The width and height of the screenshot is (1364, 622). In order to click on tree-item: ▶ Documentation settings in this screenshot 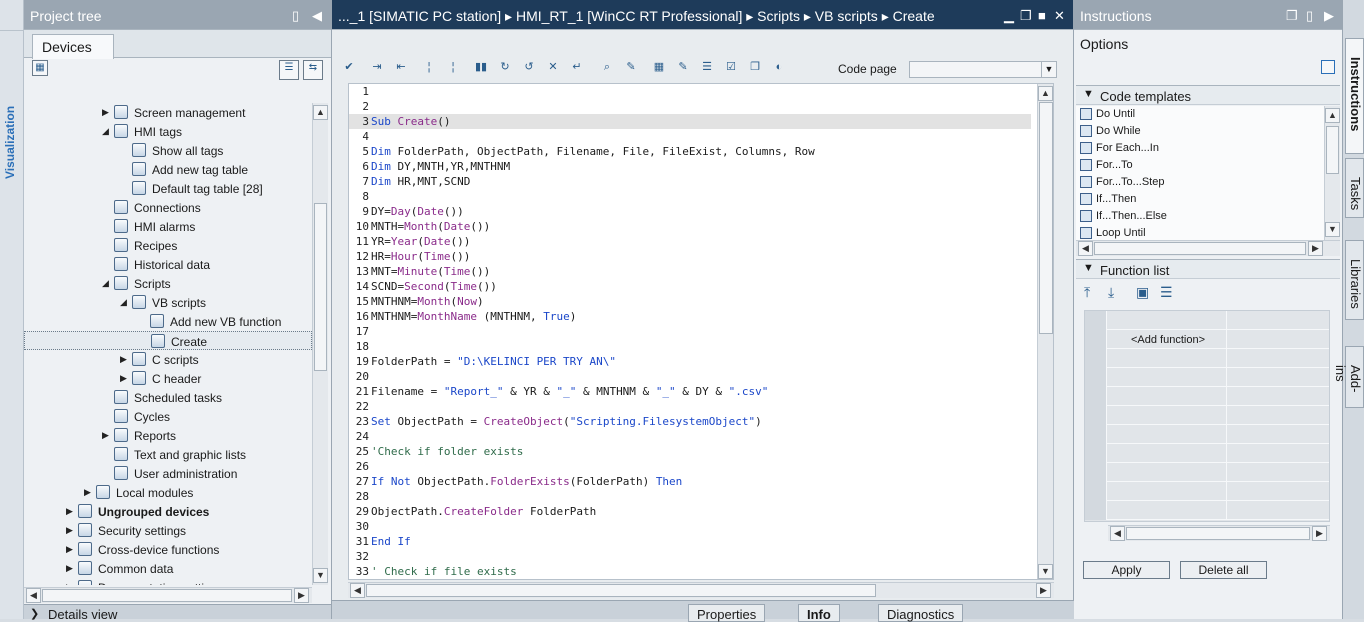, I will do `click(168, 581)`.